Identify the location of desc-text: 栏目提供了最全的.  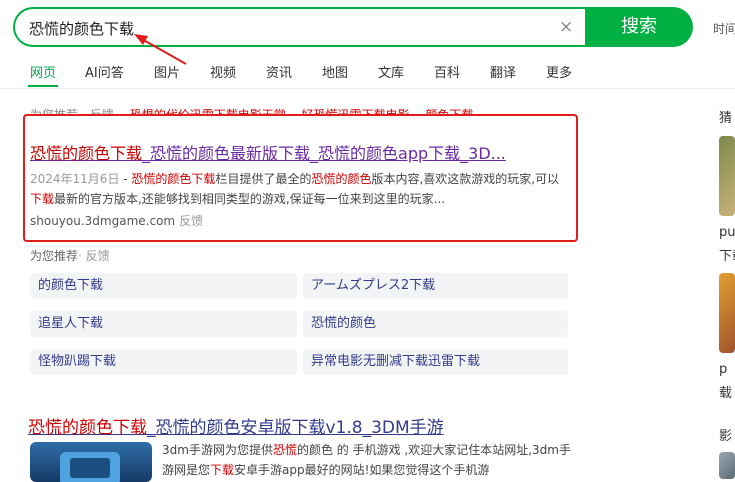
(263, 179).